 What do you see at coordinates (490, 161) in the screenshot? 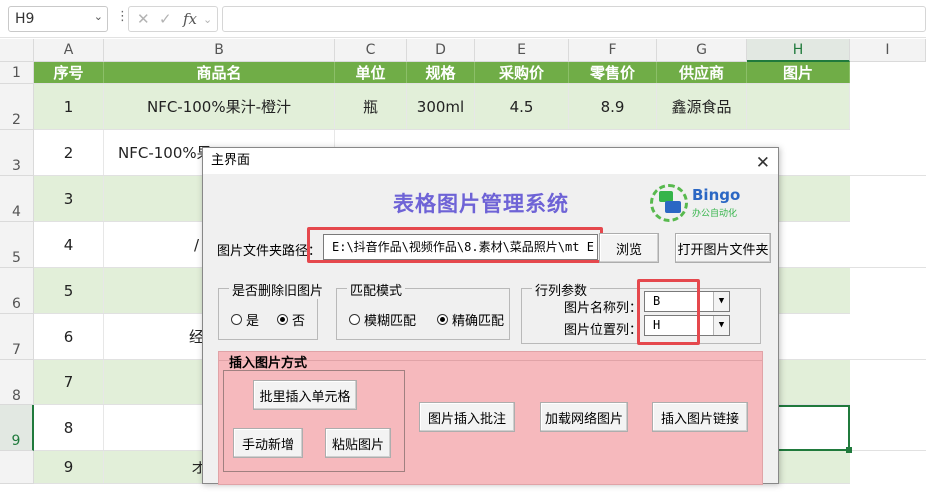
I see `dialog-titlebar: 主界面 ✕` at bounding box center [490, 161].